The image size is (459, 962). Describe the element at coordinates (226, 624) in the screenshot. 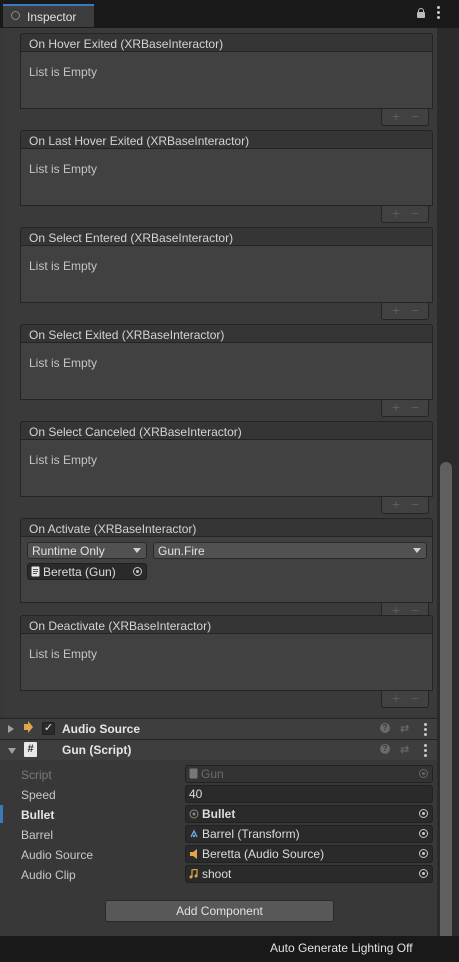

I see `event-header: On Deactivate (XRBaseInteractor)` at that location.